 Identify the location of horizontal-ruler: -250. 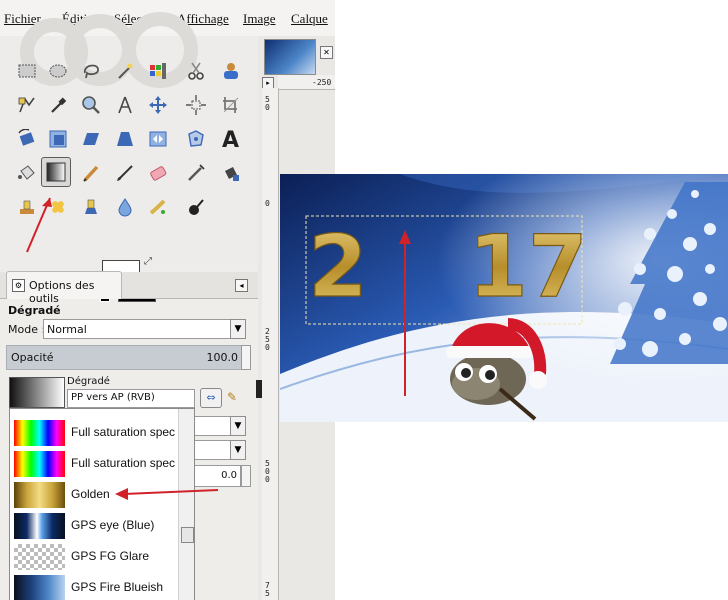
(306, 82).